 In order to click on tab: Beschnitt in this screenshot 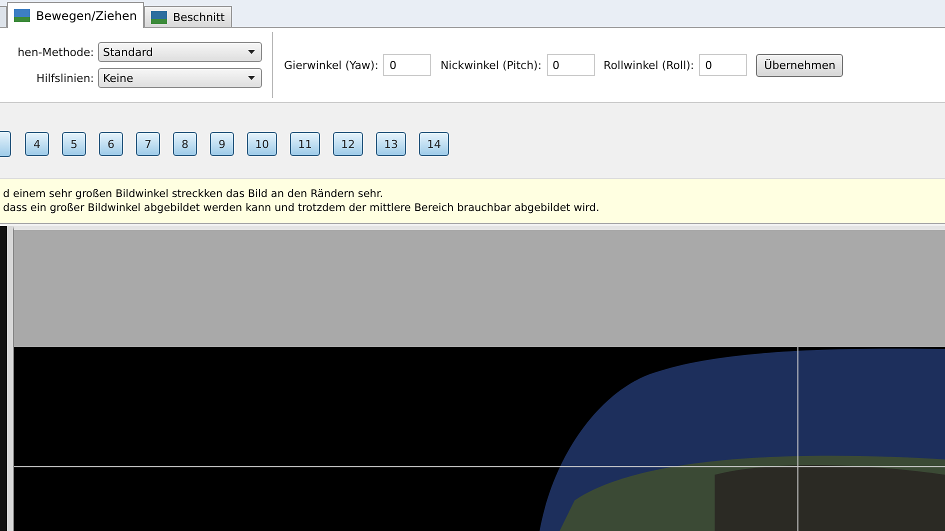, I will do `click(188, 16)`.